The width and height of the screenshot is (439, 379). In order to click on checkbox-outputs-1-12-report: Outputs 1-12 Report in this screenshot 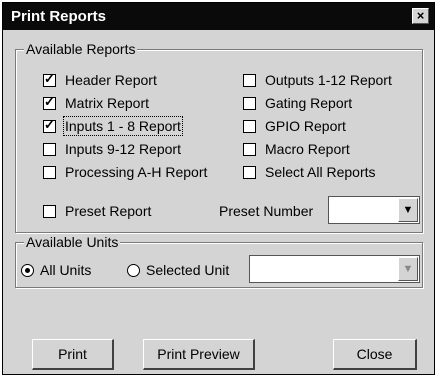, I will do `click(317, 80)`.